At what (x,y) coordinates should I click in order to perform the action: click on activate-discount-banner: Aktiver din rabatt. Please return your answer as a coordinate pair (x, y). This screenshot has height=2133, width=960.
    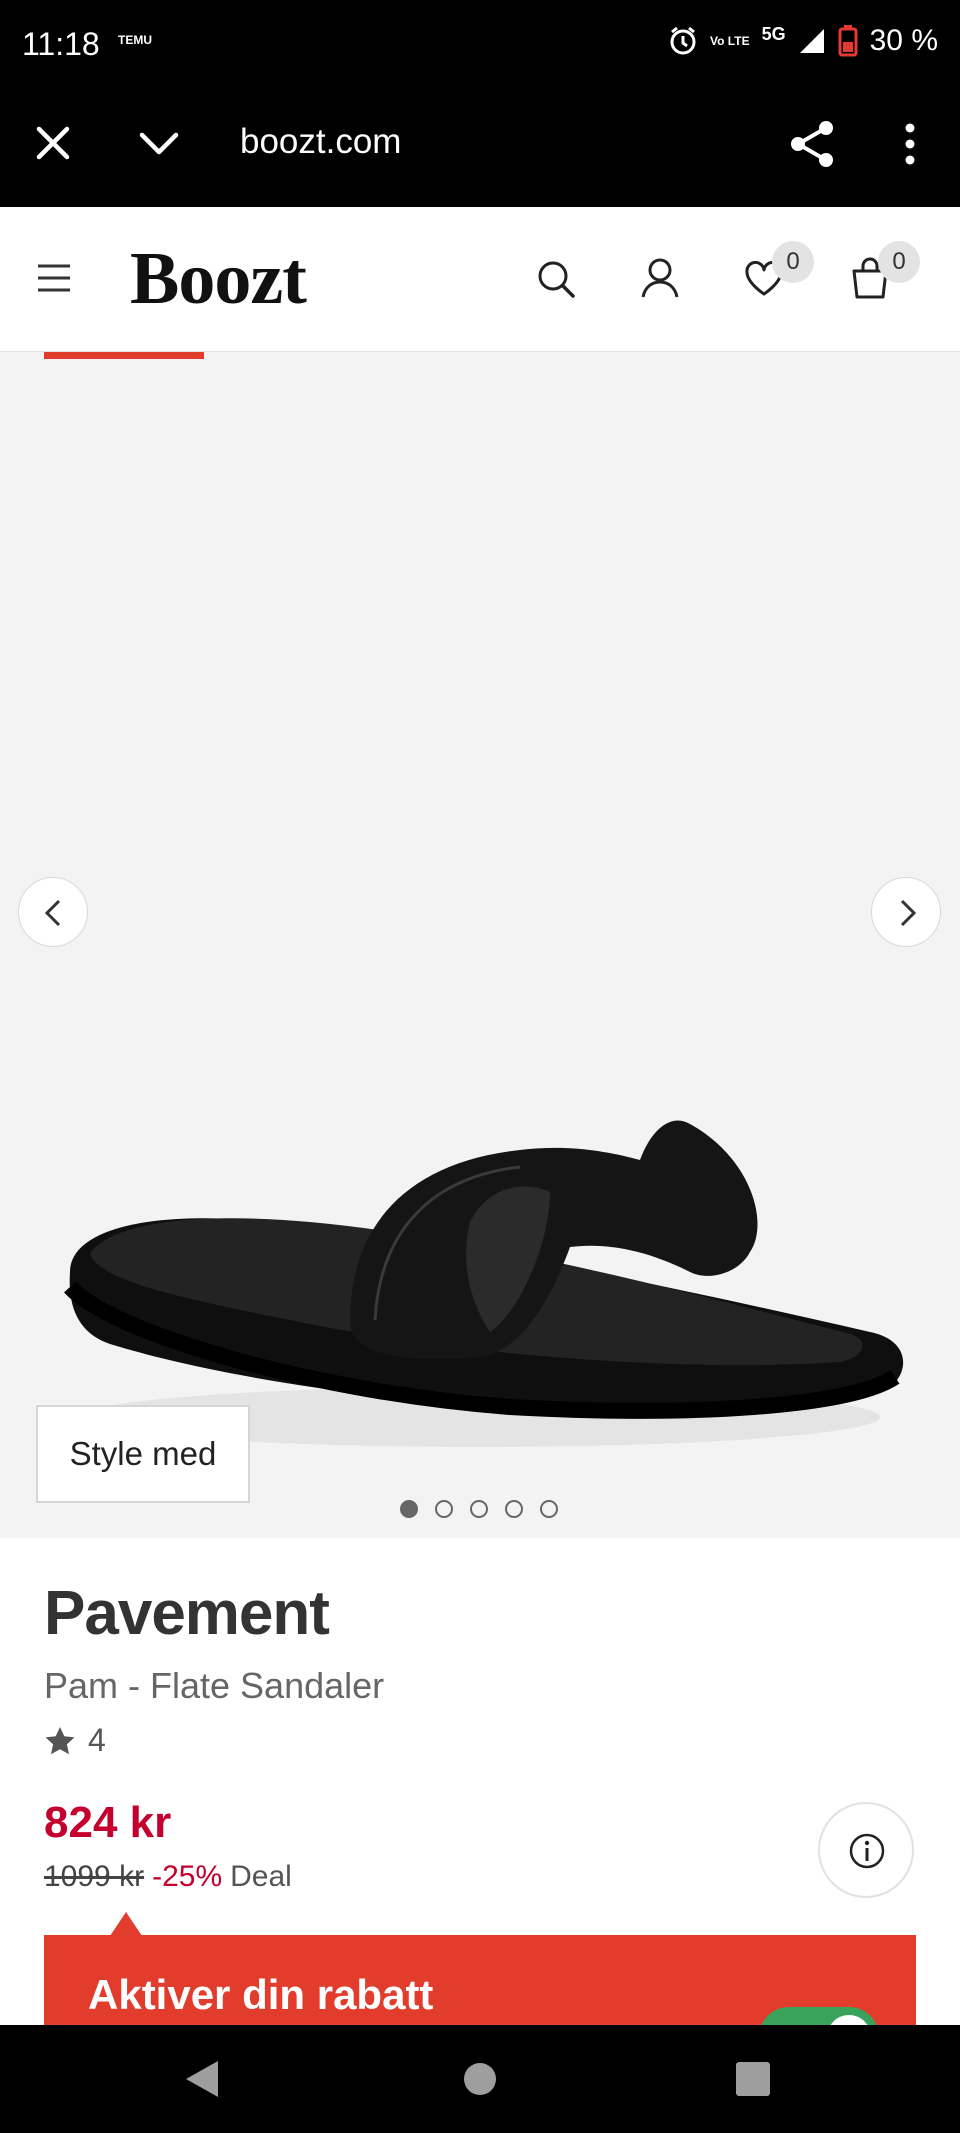
    Looking at the image, I should click on (480, 1980).